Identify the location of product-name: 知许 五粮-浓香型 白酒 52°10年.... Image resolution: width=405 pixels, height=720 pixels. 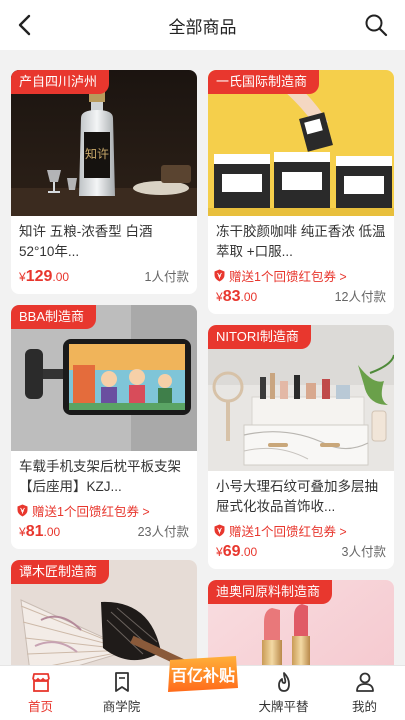
(86, 241).